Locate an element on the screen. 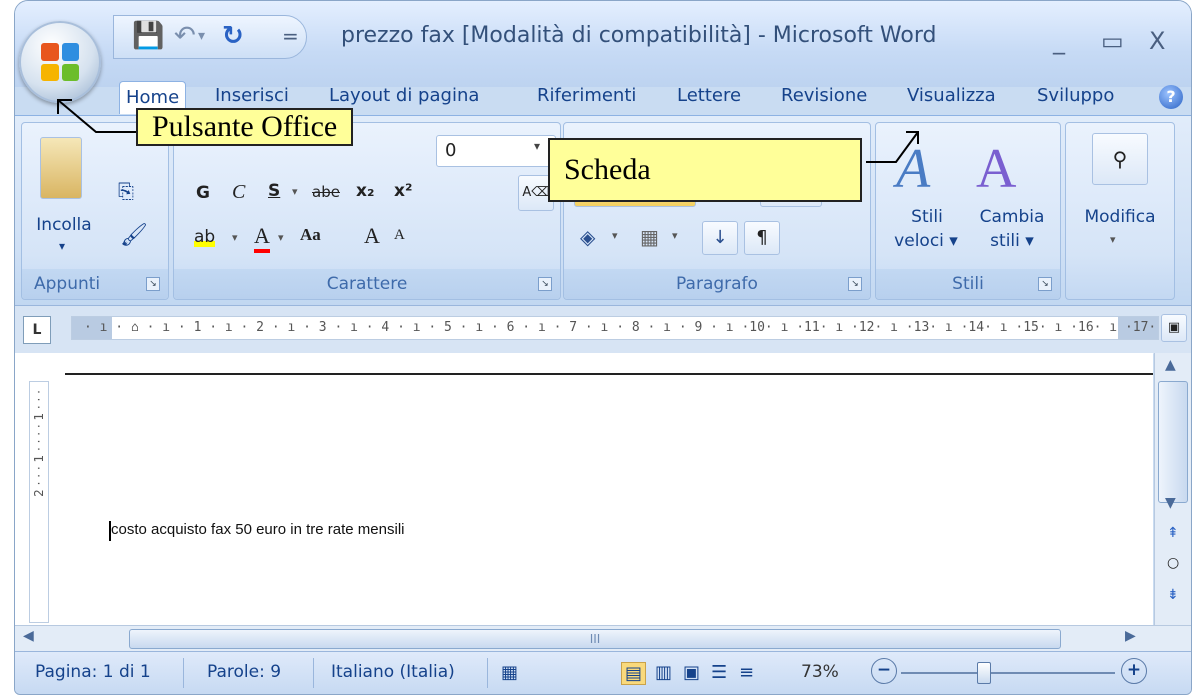 This screenshot has width=1192, height=695. horizontal-scroll-thumb: III is located at coordinates (595, 639).